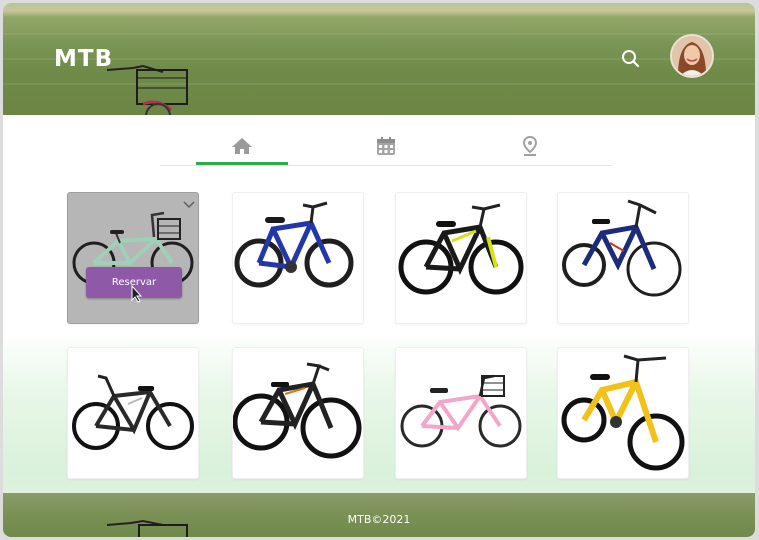 Image resolution: width=759 pixels, height=540 pixels. What do you see at coordinates (461, 249) in the screenshot?
I see `black-yellow-mtb-image` at bounding box center [461, 249].